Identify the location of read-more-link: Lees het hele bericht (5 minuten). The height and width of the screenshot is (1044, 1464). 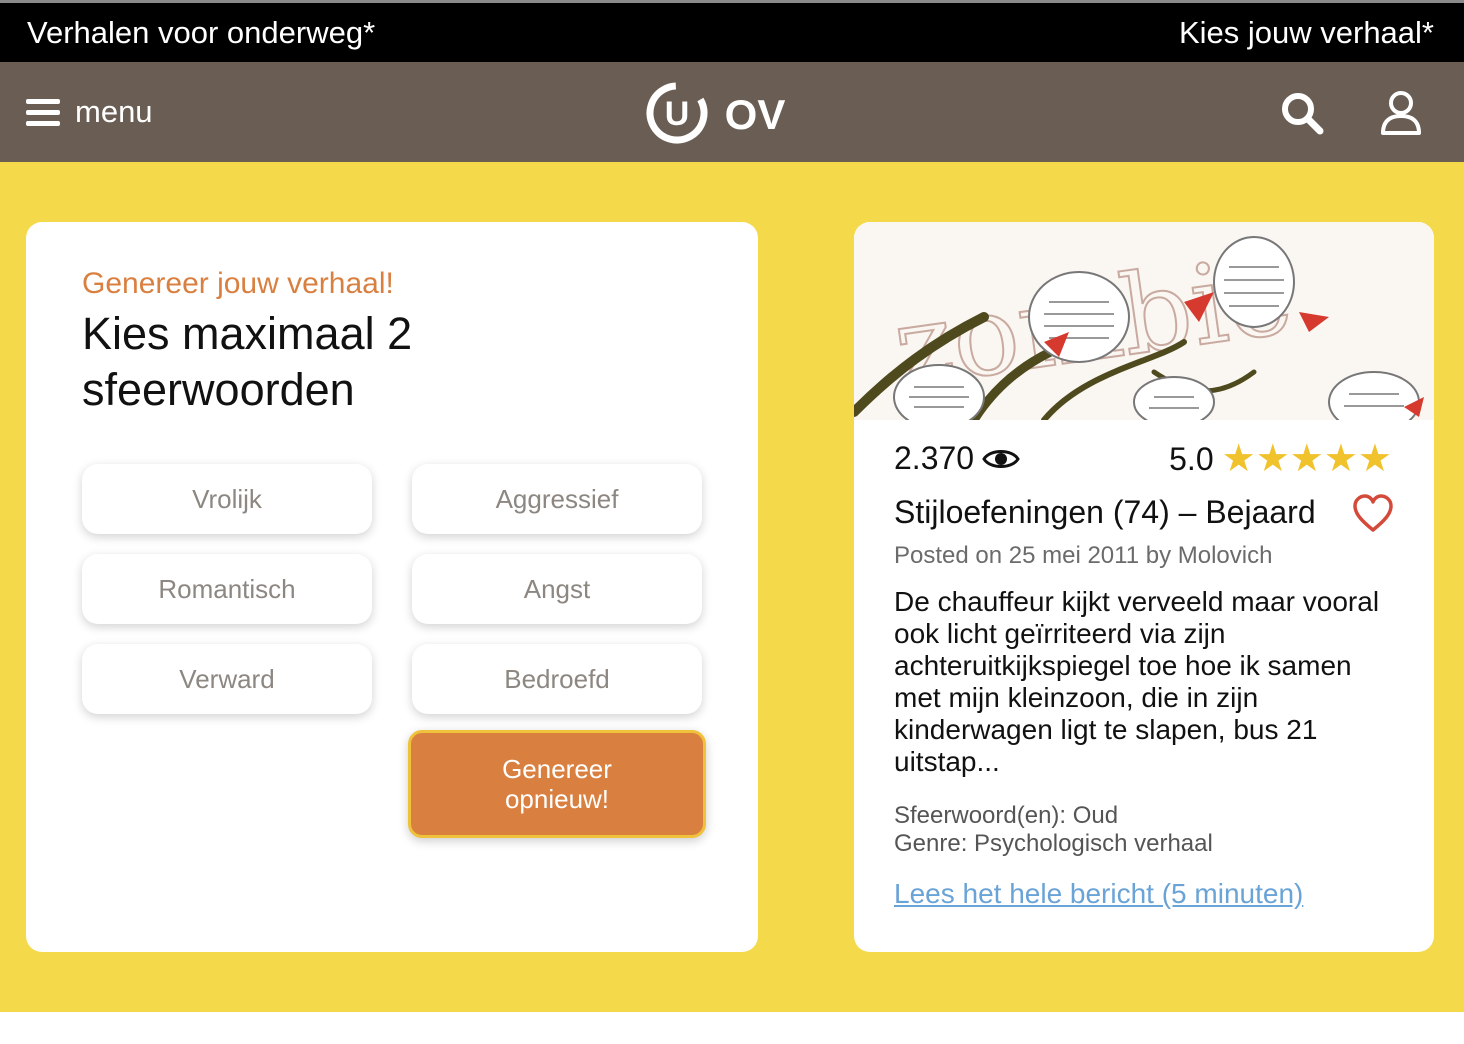
(1098, 894).